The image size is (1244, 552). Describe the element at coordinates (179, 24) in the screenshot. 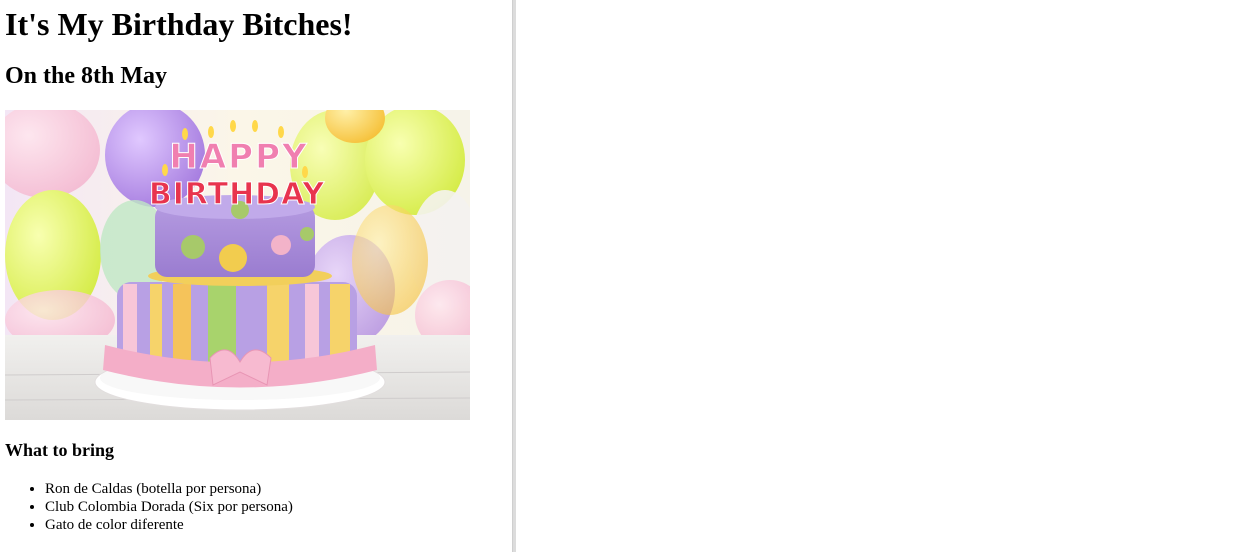

I see `page-title: It's My Birthday Bitches!` at that location.